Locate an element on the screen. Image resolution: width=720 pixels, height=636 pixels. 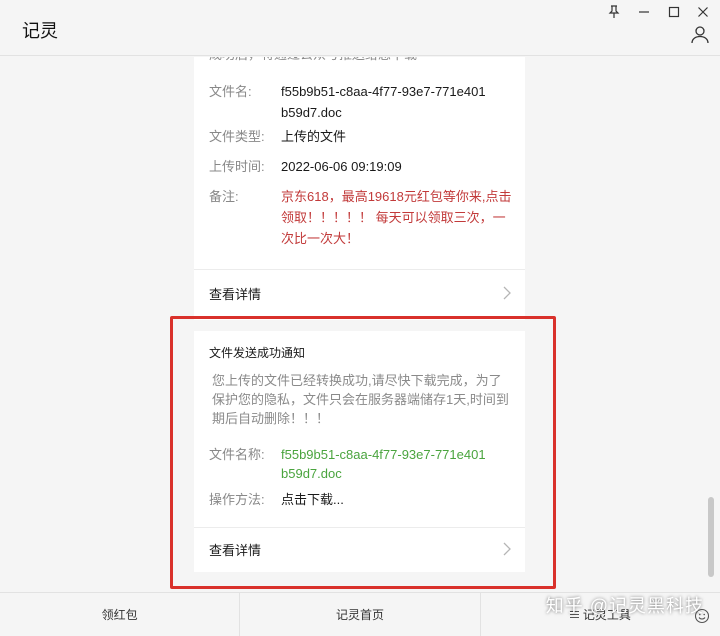
upload-time-value: 2022-06-06 09:19:09 is located at coordinates (341, 166).